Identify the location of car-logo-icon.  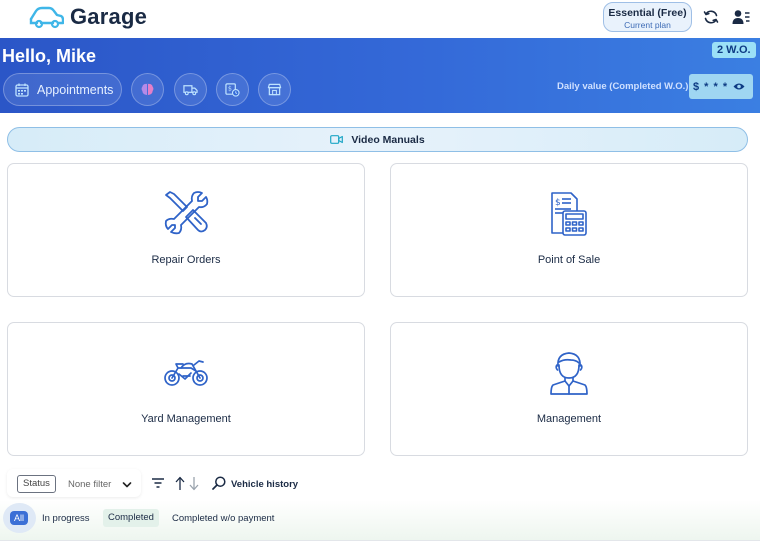
(46, 17).